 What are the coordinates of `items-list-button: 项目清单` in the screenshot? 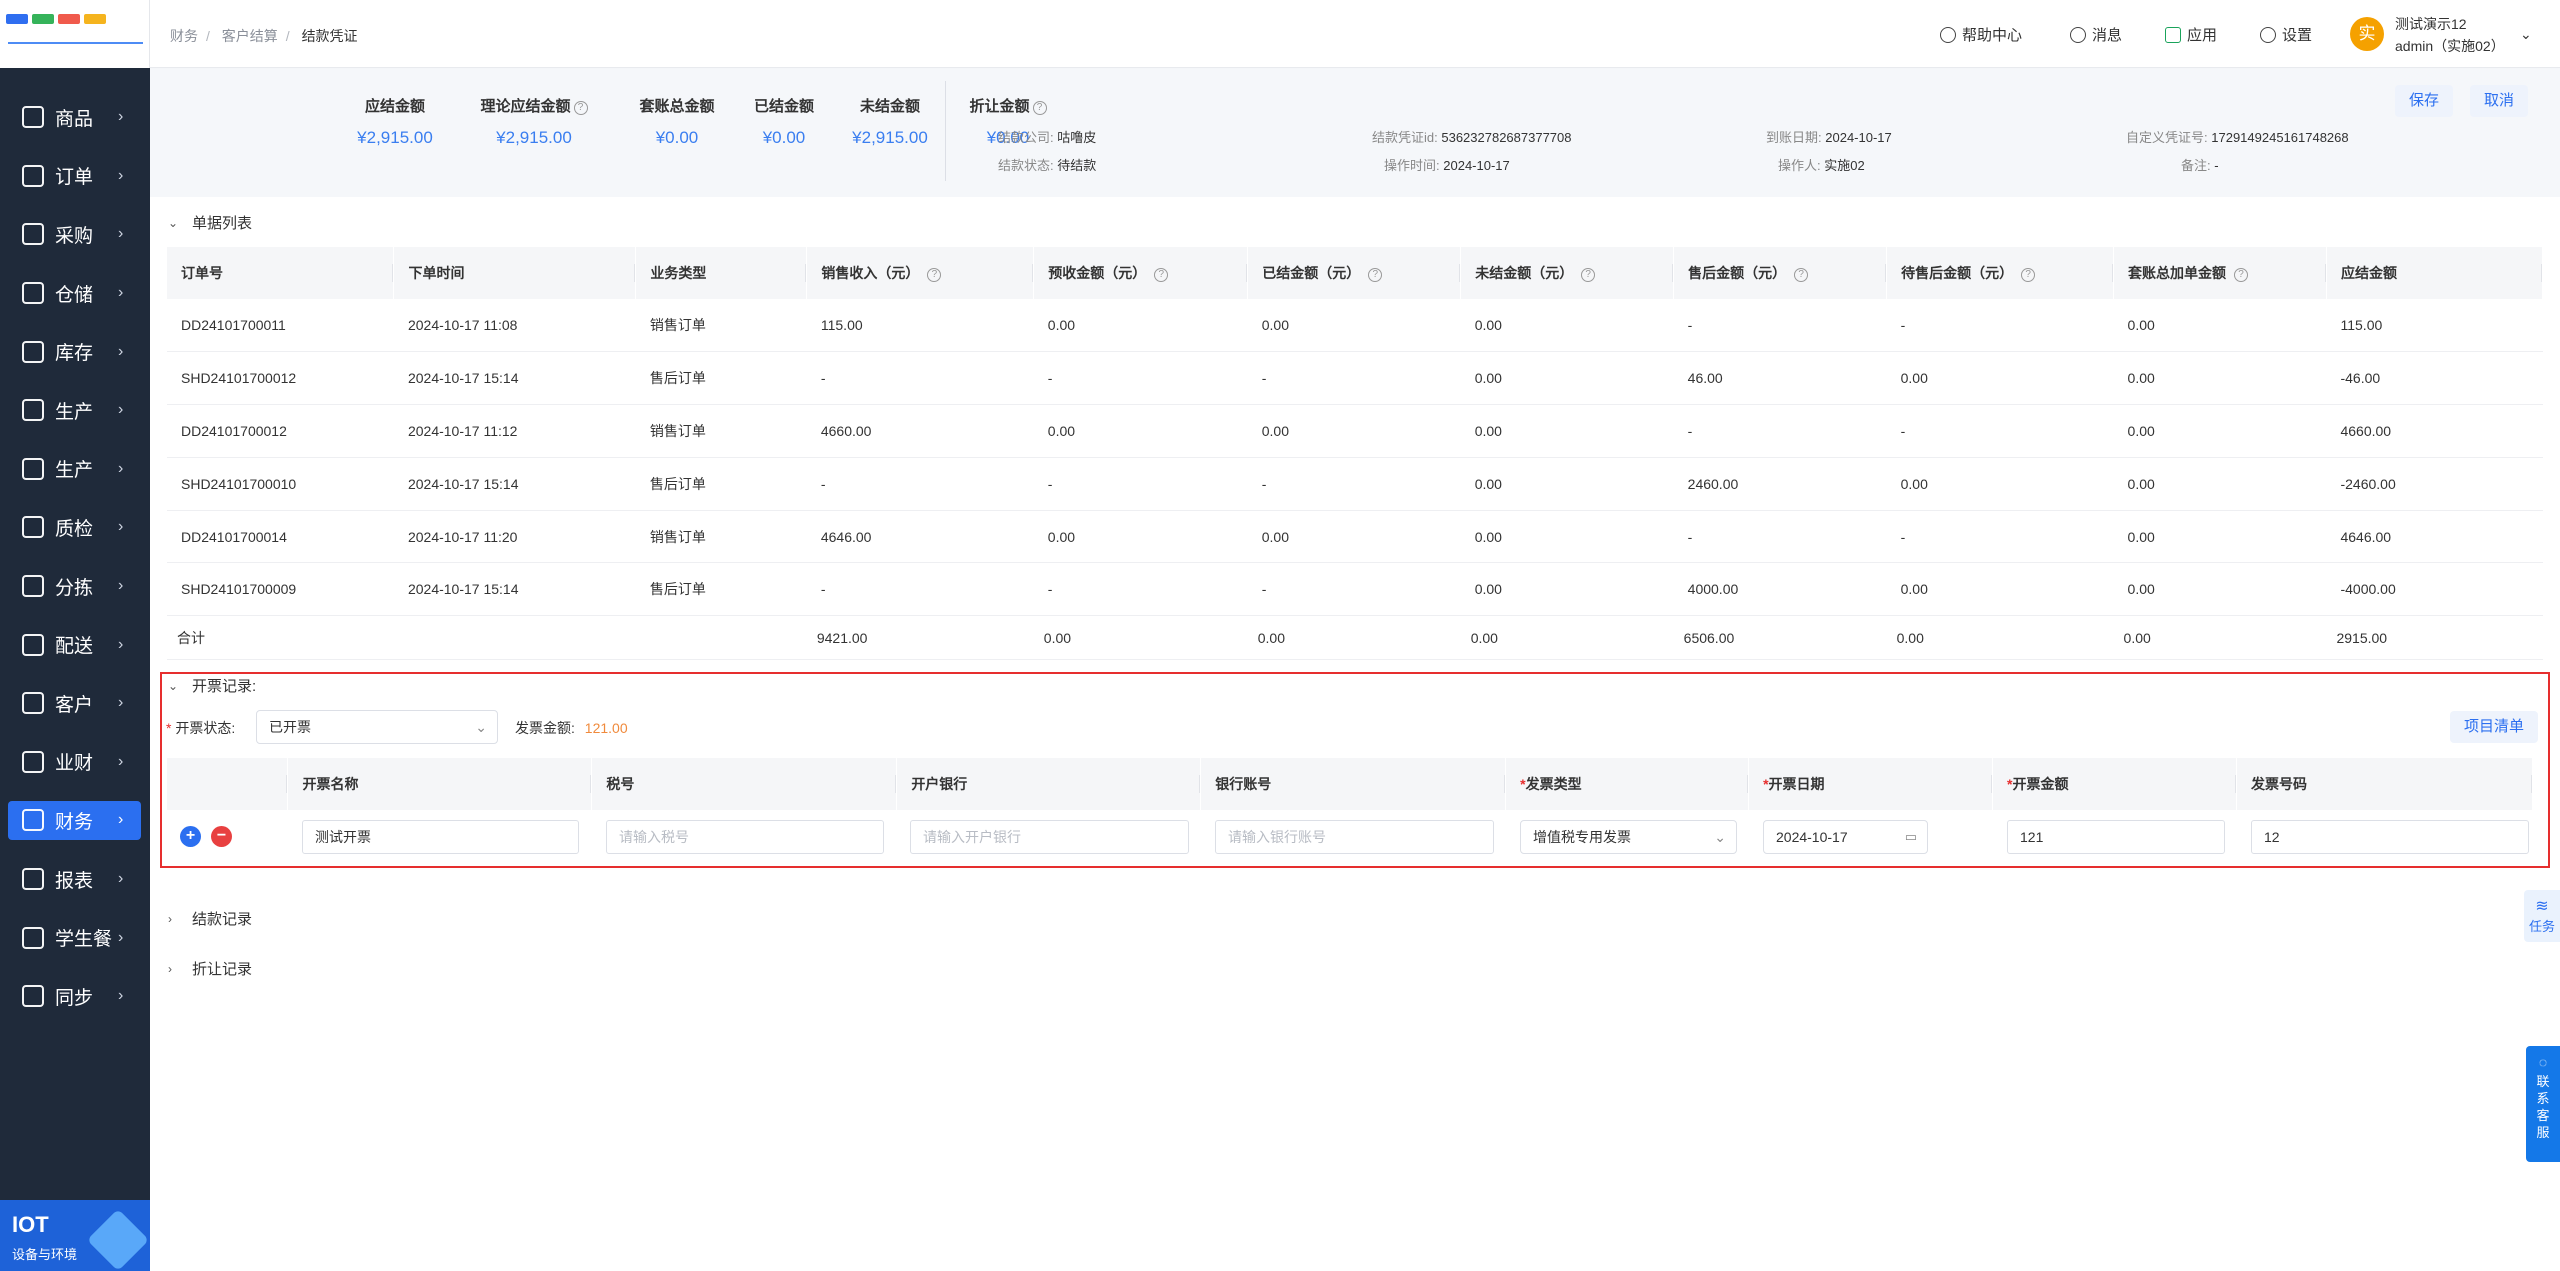 It's located at (2494, 727).